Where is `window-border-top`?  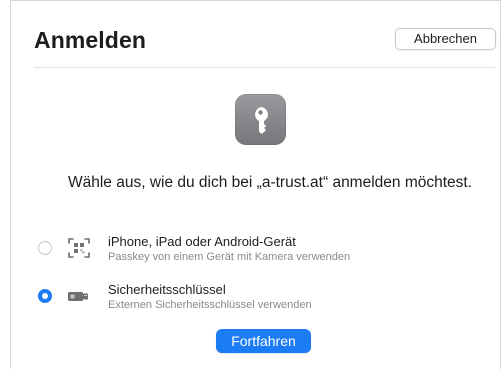
window-border-top is located at coordinates (255, 0).